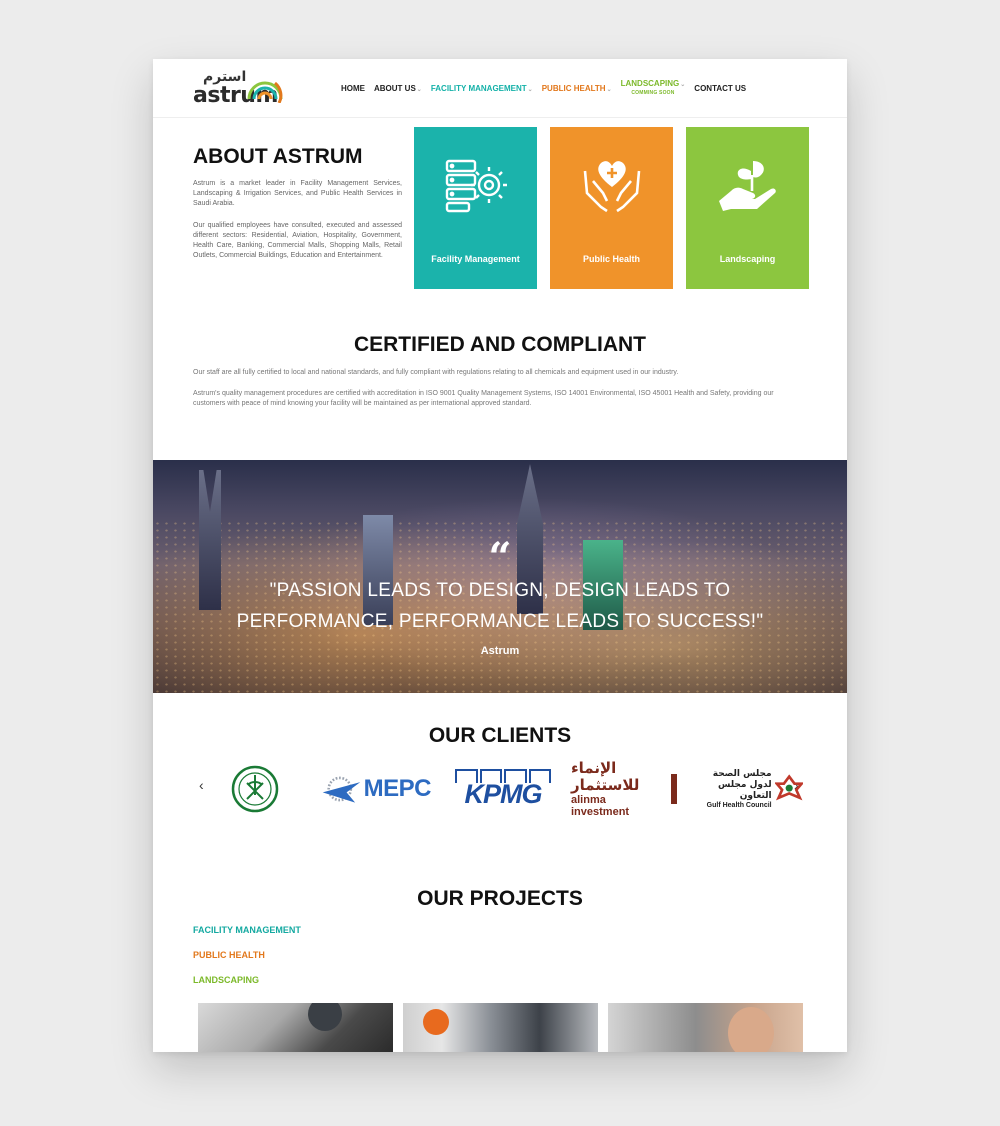 The width and height of the screenshot is (1000, 1126). I want to click on nav-facility-label: FACILITY MANAGEMENT, so click(478, 88).